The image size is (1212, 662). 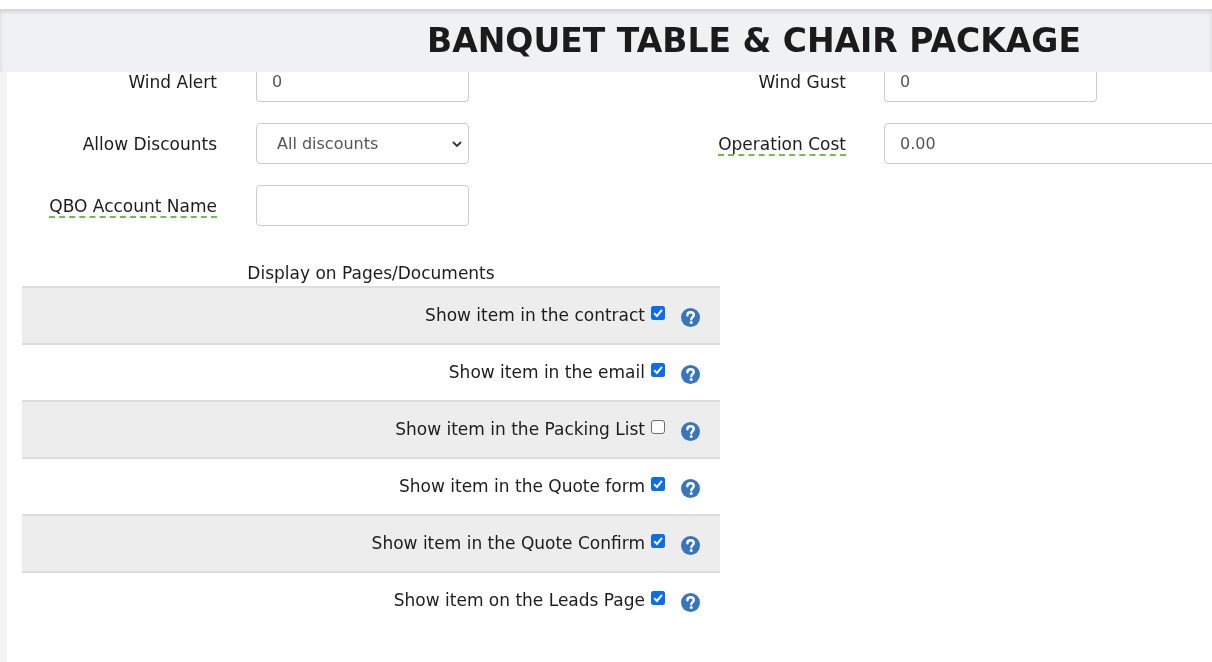 I want to click on option-label: Show item in the Quote form, so click(x=522, y=486).